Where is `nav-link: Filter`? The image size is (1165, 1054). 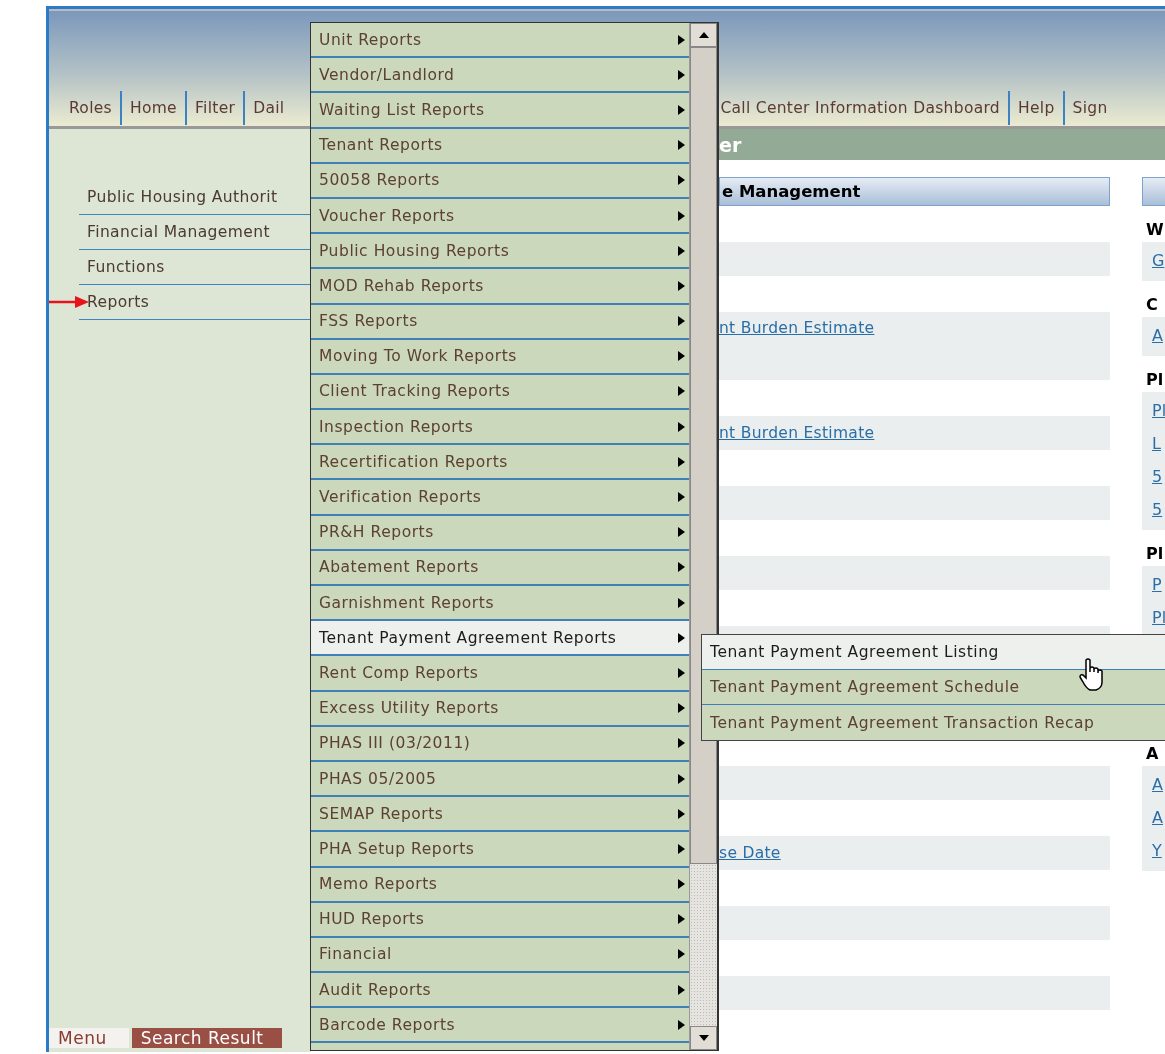
nav-link: Filter is located at coordinates (216, 108).